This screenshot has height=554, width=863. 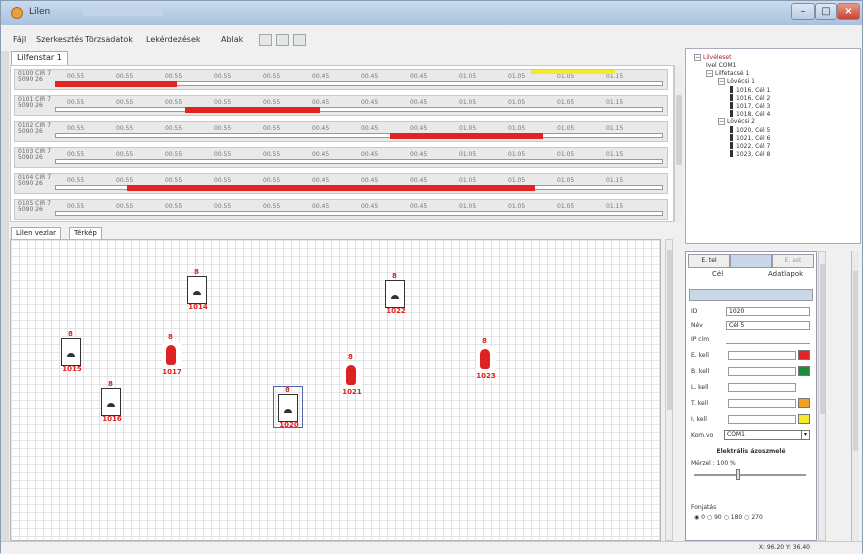 What do you see at coordinates (805, 435) in the screenshot?
I see `chevron-down-icon: ▾` at bounding box center [805, 435].